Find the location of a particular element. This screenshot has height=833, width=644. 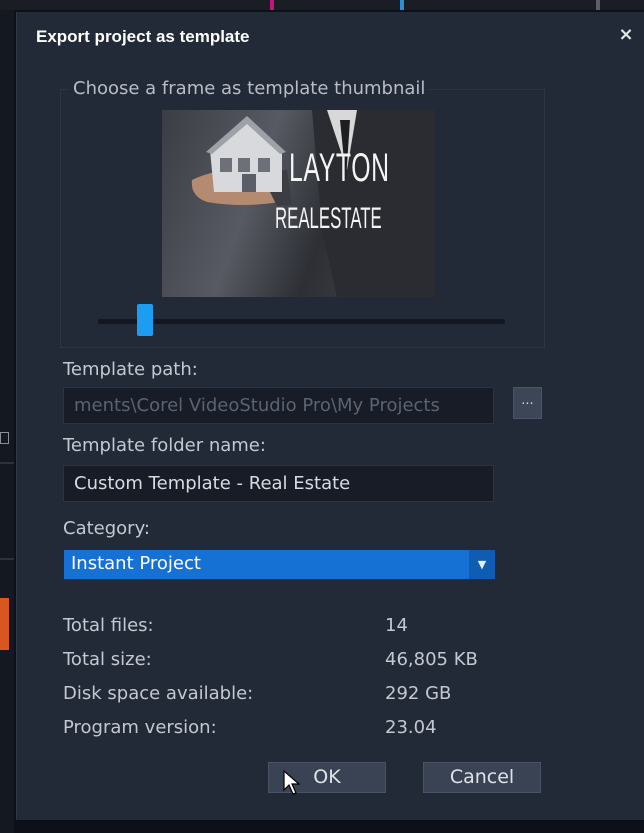

frame-slider-handle is located at coordinates (145, 320).